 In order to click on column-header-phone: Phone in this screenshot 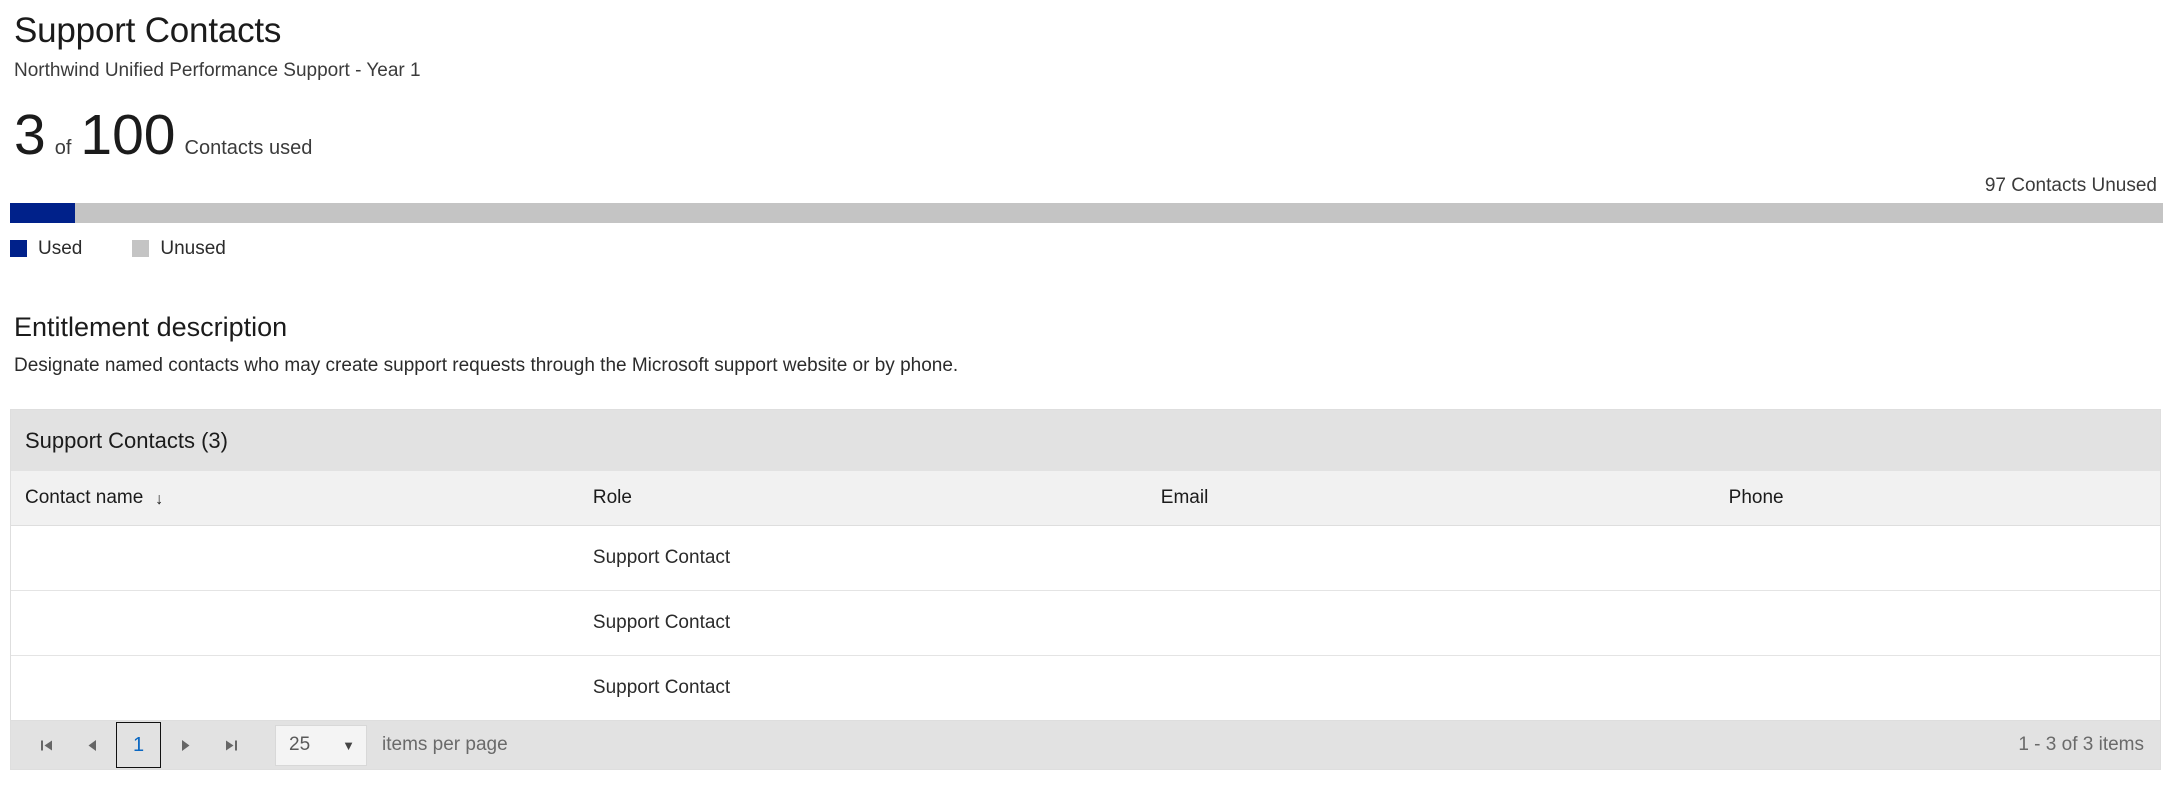, I will do `click(1937, 498)`.